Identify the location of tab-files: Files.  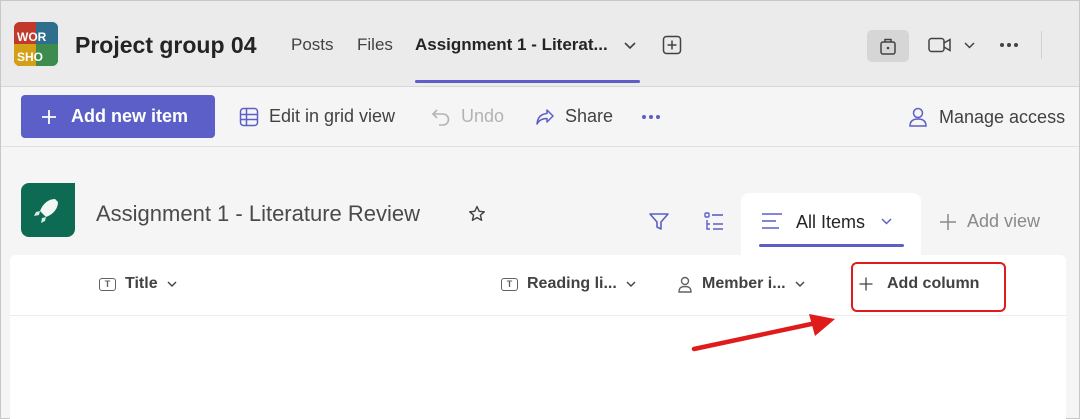
(375, 45).